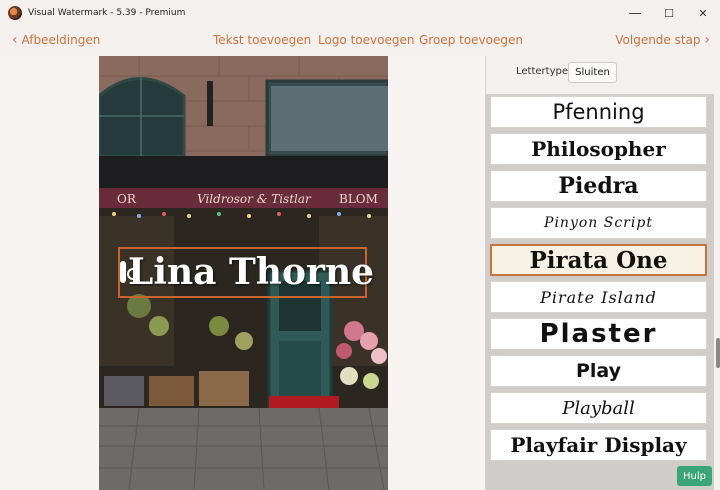 The width and height of the screenshot is (720, 490). What do you see at coordinates (598, 297) in the screenshot?
I see `font-option: Pirate Island` at bounding box center [598, 297].